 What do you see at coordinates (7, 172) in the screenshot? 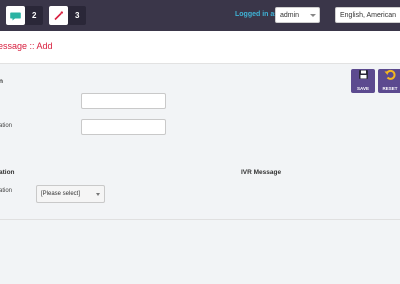
I see `section-2-heading: ation` at bounding box center [7, 172].